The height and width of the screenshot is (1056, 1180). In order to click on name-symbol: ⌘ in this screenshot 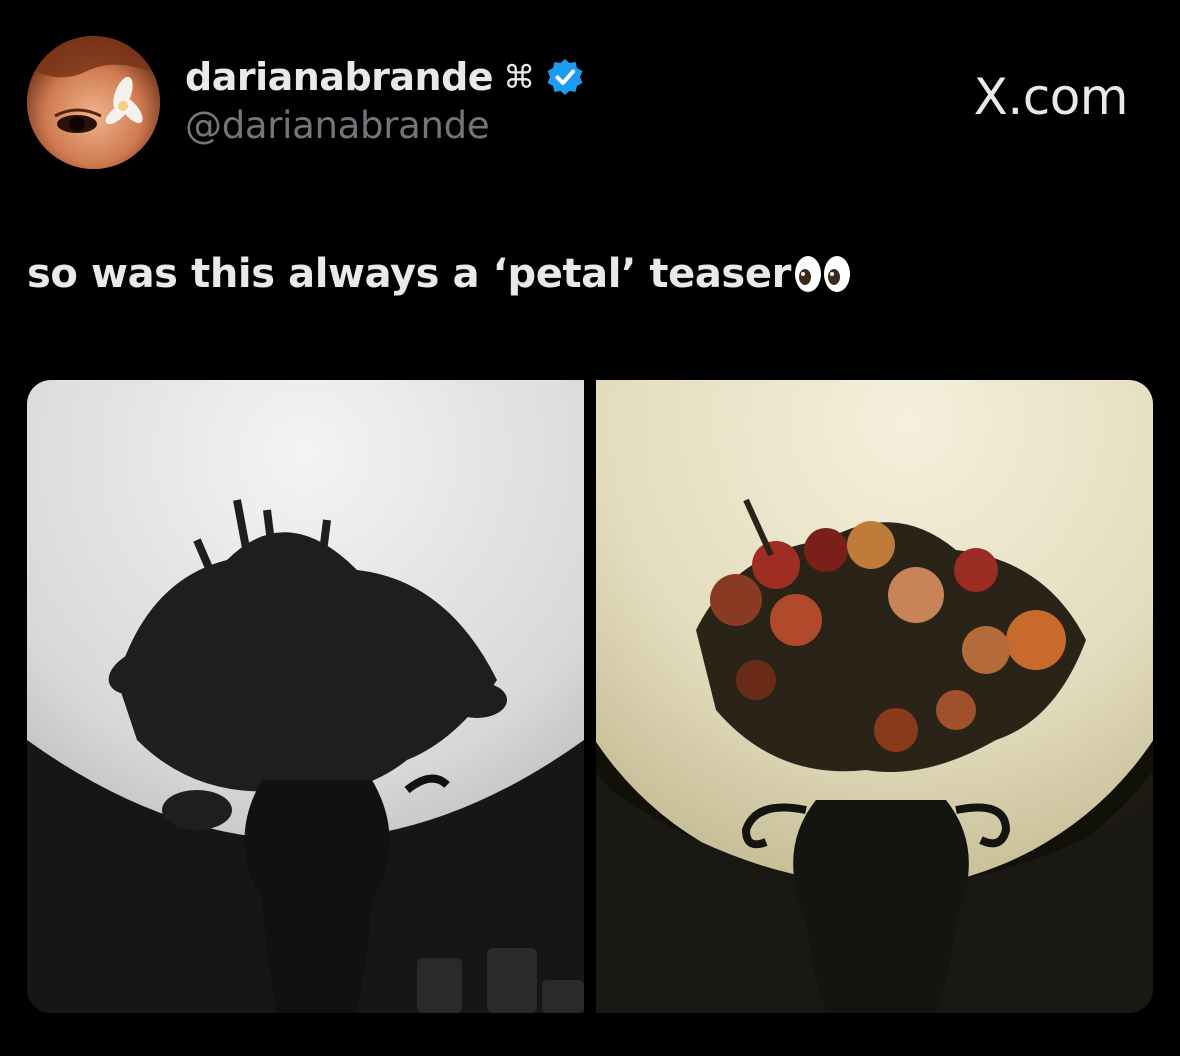, I will do `click(519, 77)`.